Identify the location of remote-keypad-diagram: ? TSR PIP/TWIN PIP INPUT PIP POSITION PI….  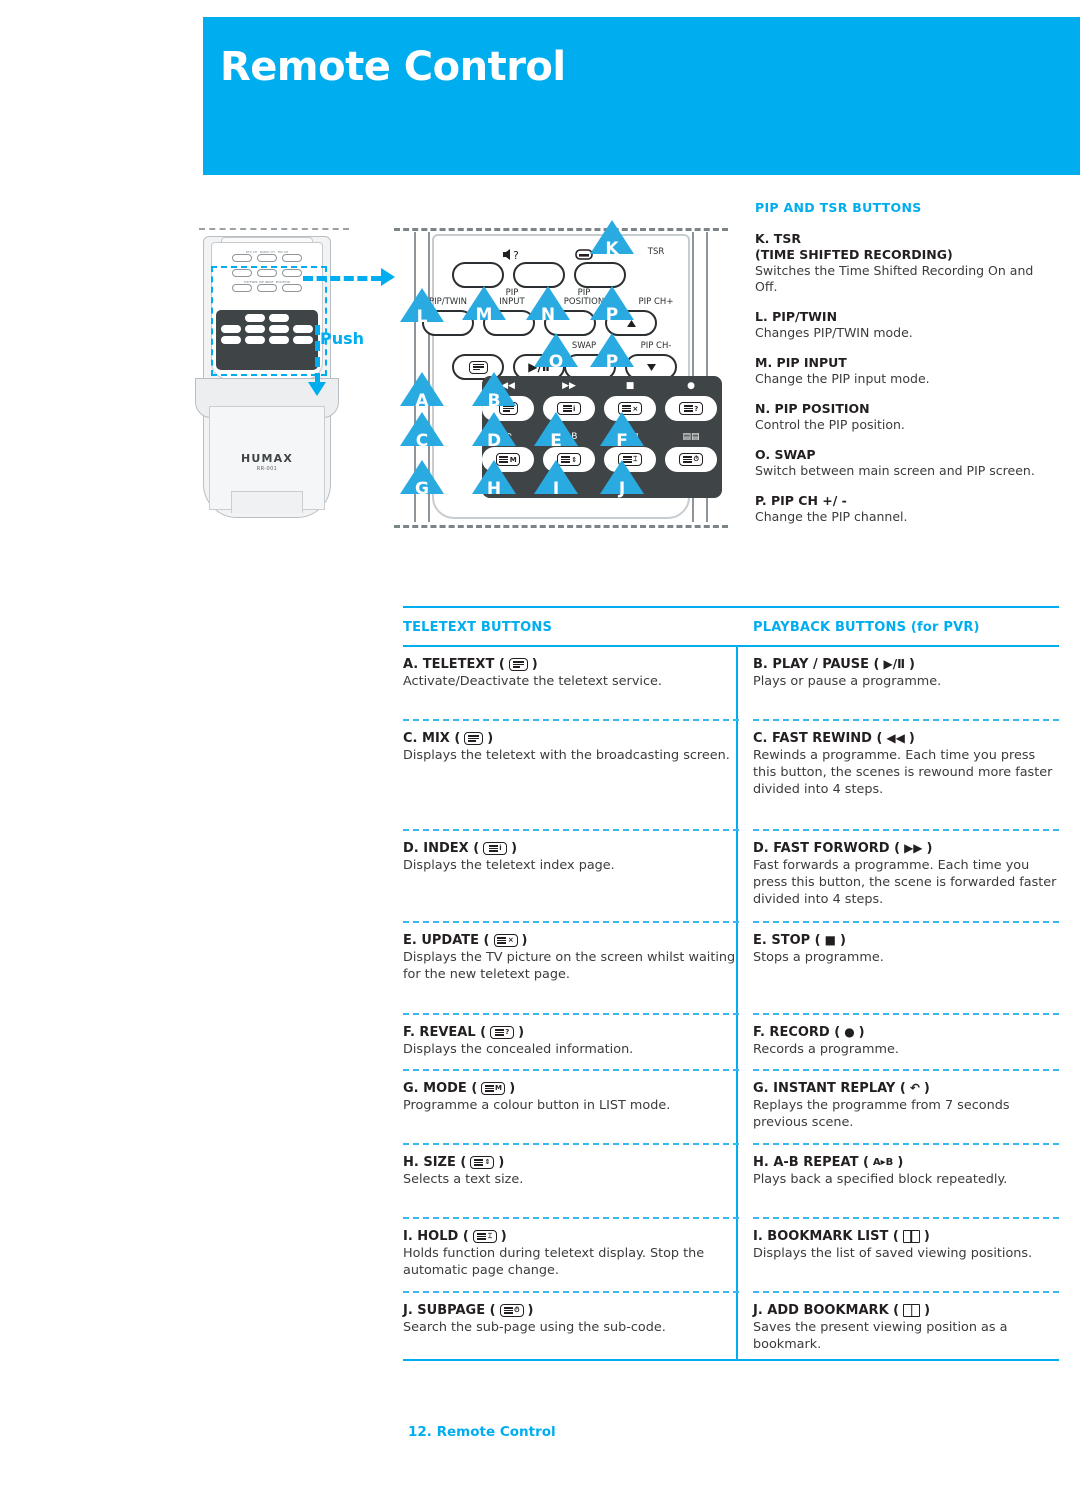
(561, 374).